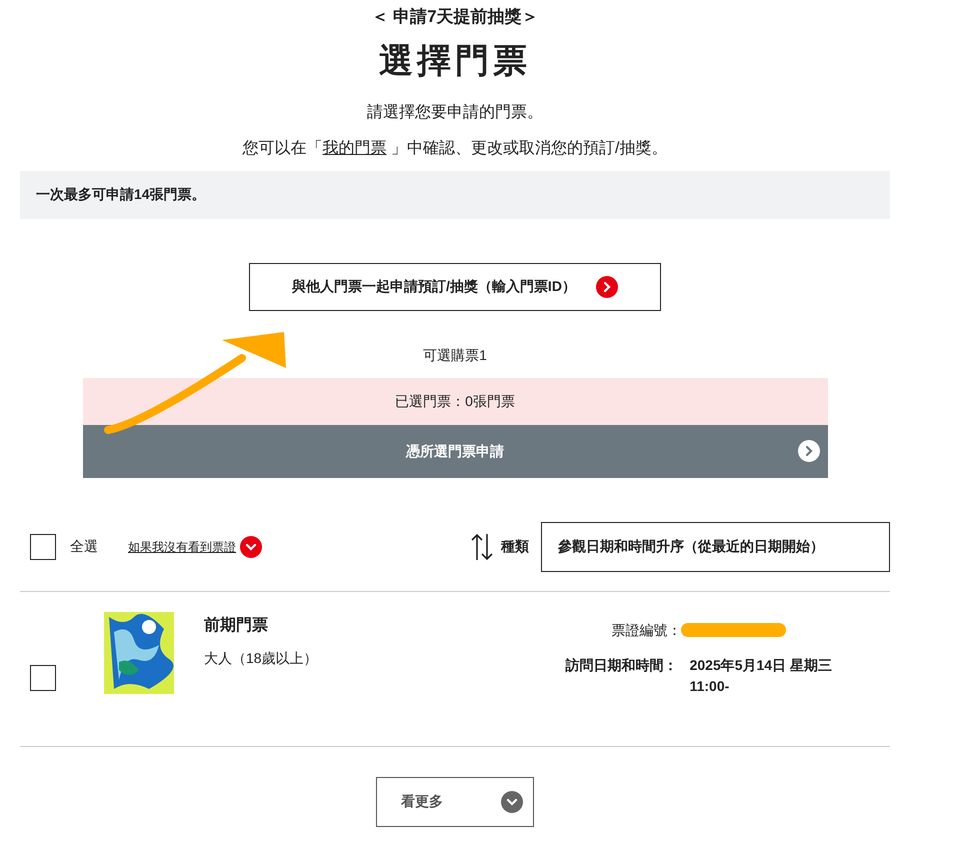  I want to click on show-more-button: 看更多, so click(455, 801).